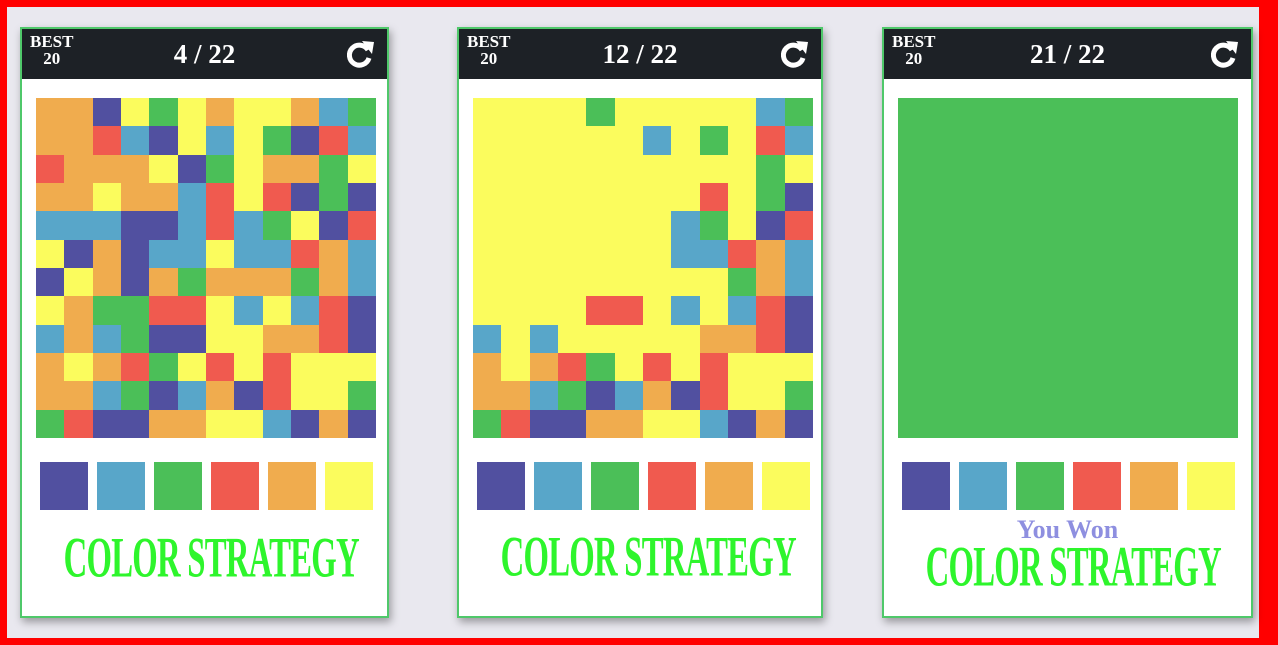  What do you see at coordinates (1067, 54) in the screenshot?
I see `move-counter: 21 / 22` at bounding box center [1067, 54].